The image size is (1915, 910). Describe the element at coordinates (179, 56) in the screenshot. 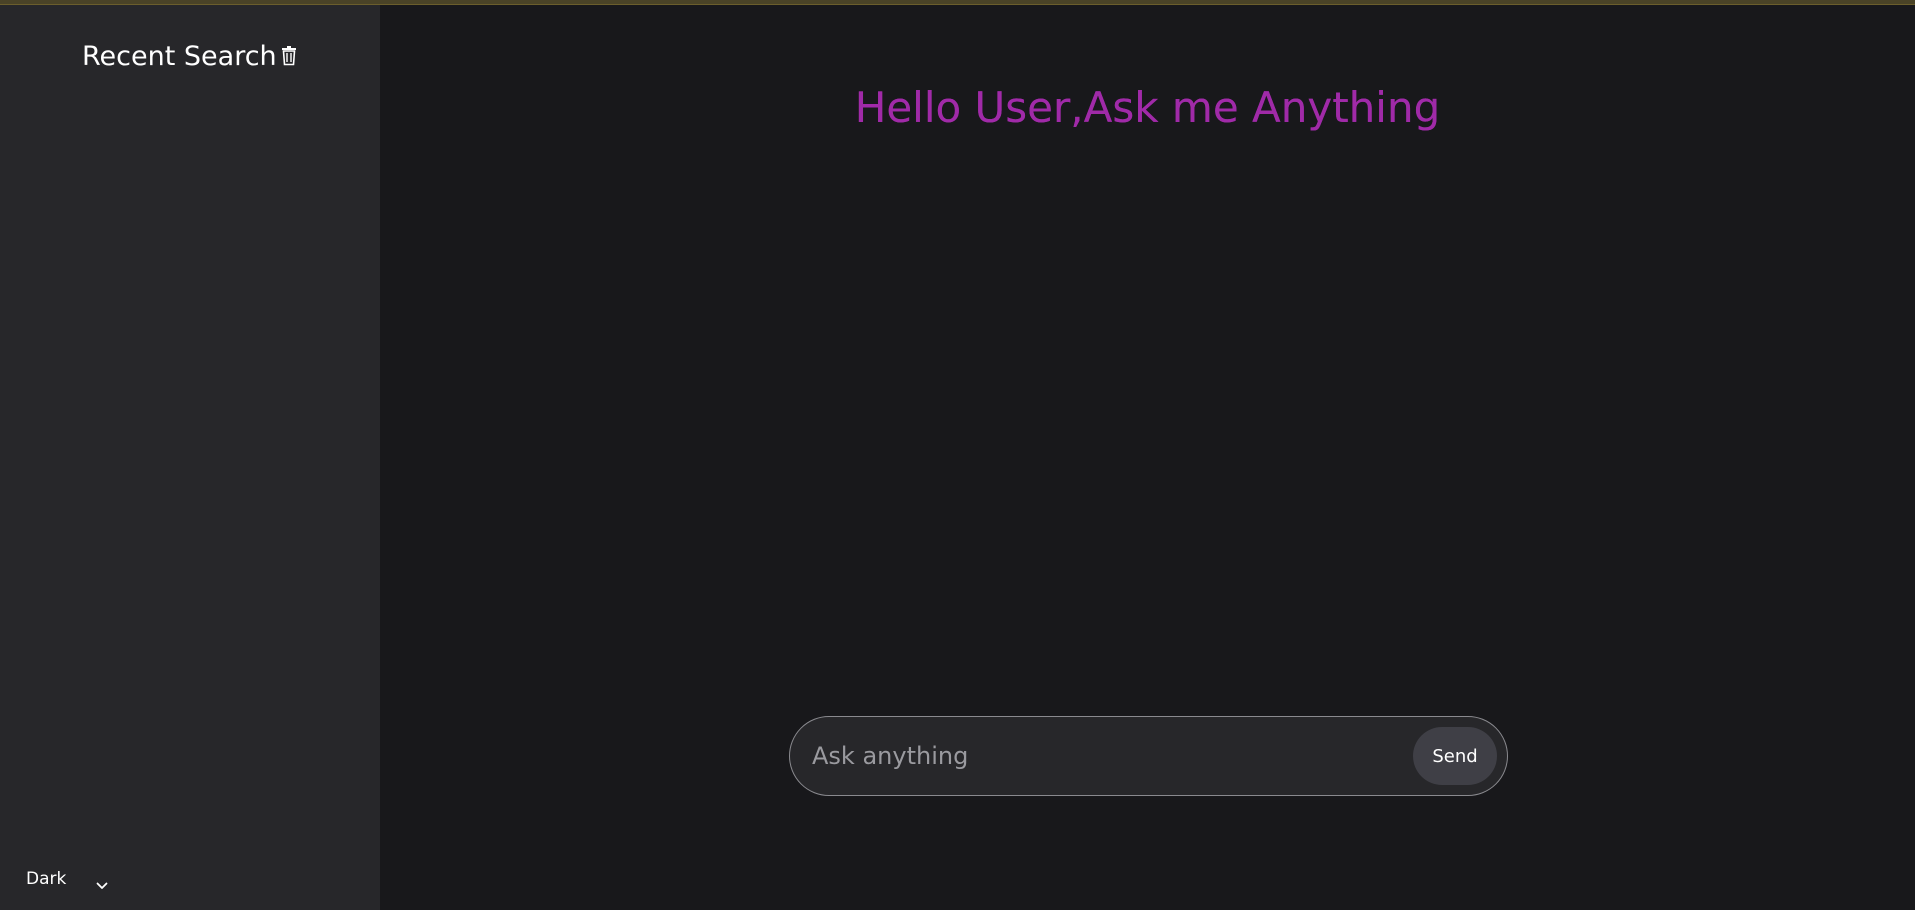

I see `recent-search-title: Recent Search` at that location.